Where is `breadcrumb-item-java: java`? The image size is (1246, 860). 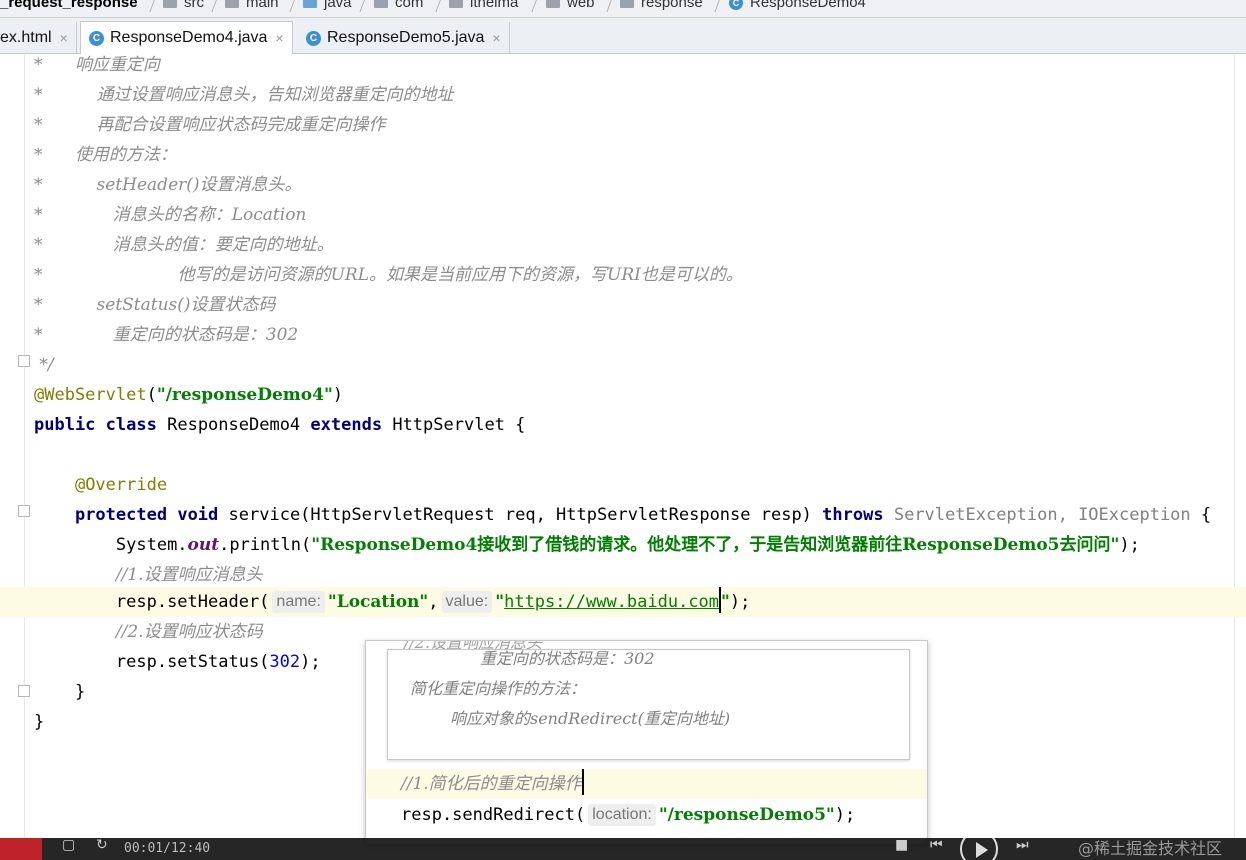 breadcrumb-item-java: java is located at coordinates (327, 5).